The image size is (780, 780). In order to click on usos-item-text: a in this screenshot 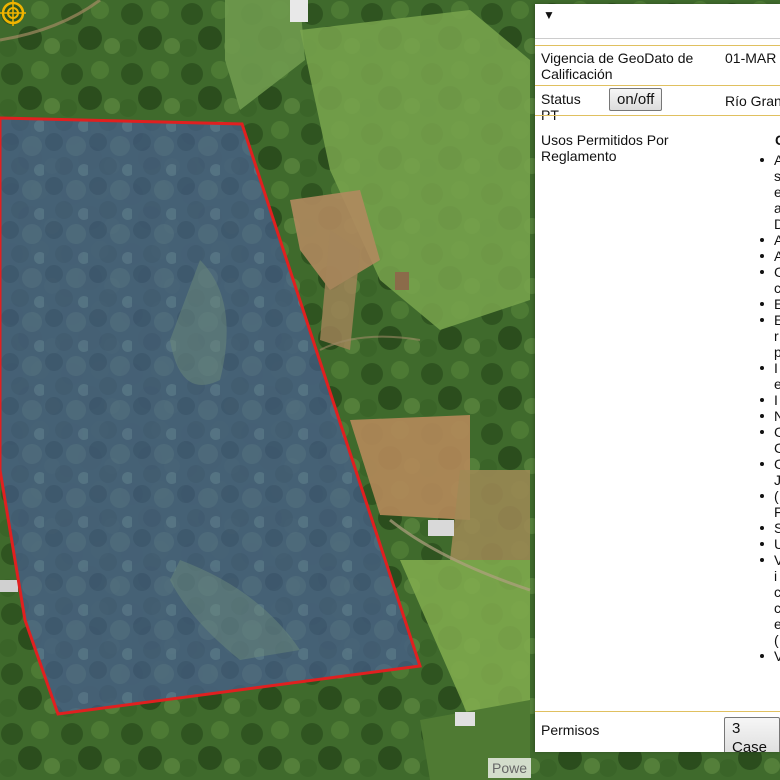, I will do `click(777, 208)`.